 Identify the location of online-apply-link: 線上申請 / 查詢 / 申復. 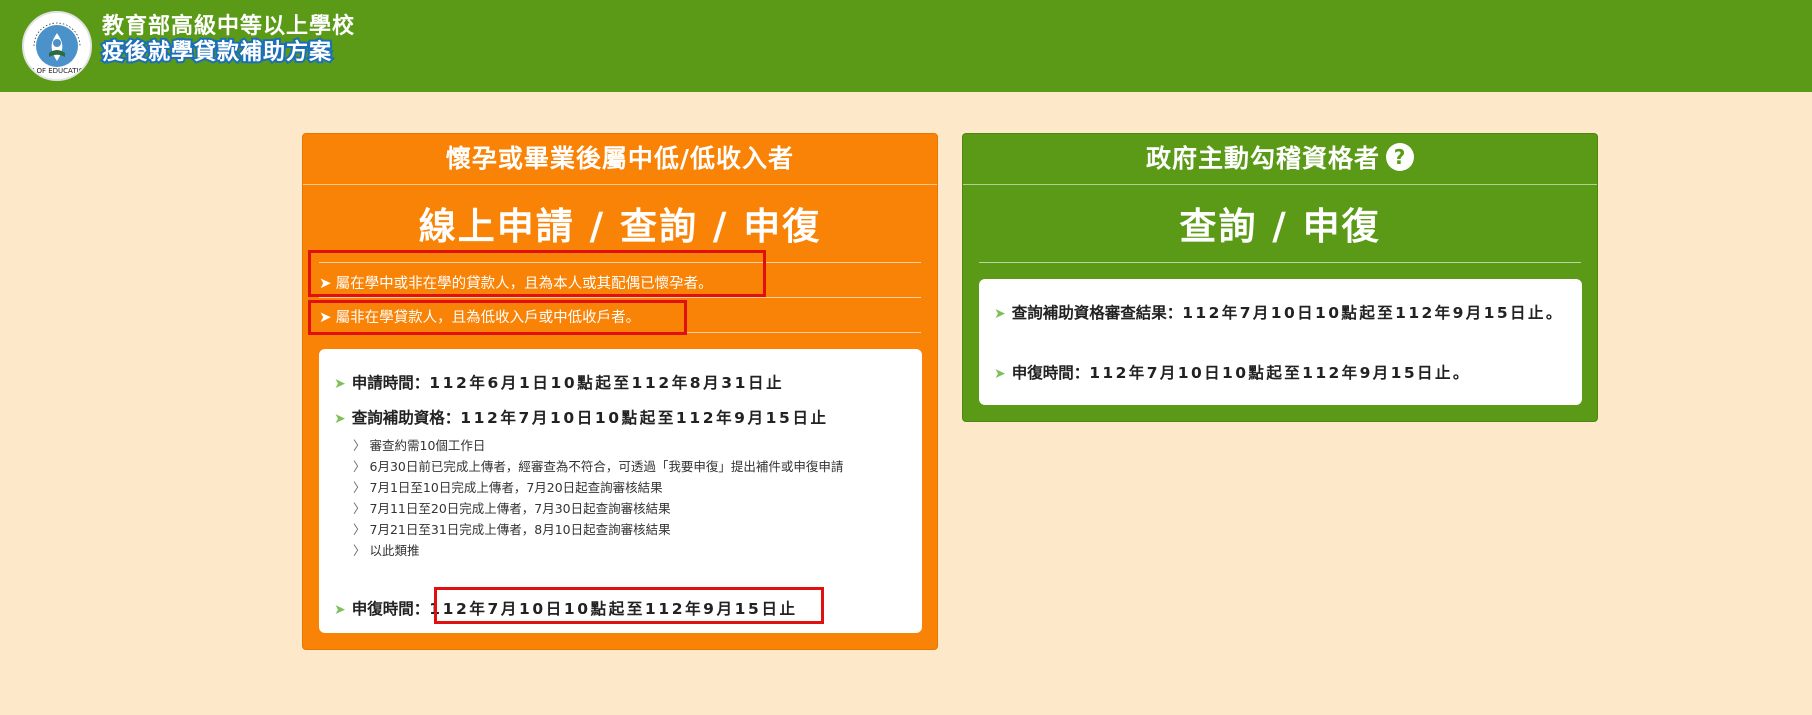
(620, 226).